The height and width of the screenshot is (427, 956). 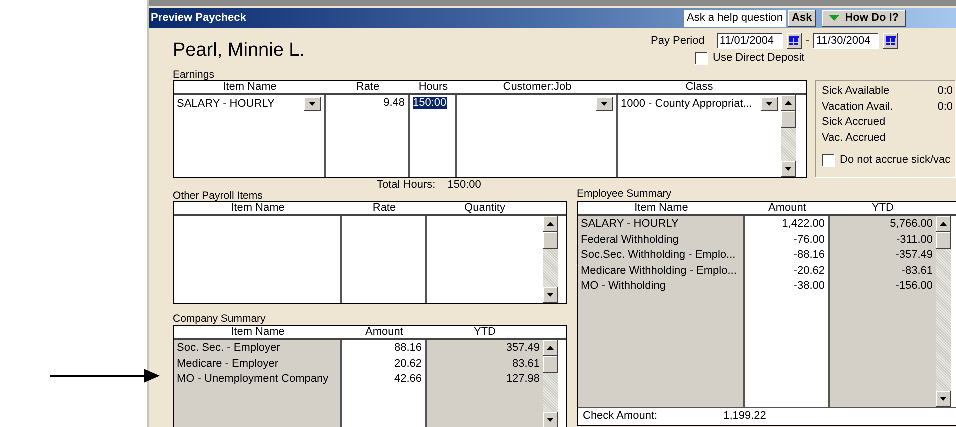 I want to click on table-cell-text: -357.49, so click(x=913, y=255).